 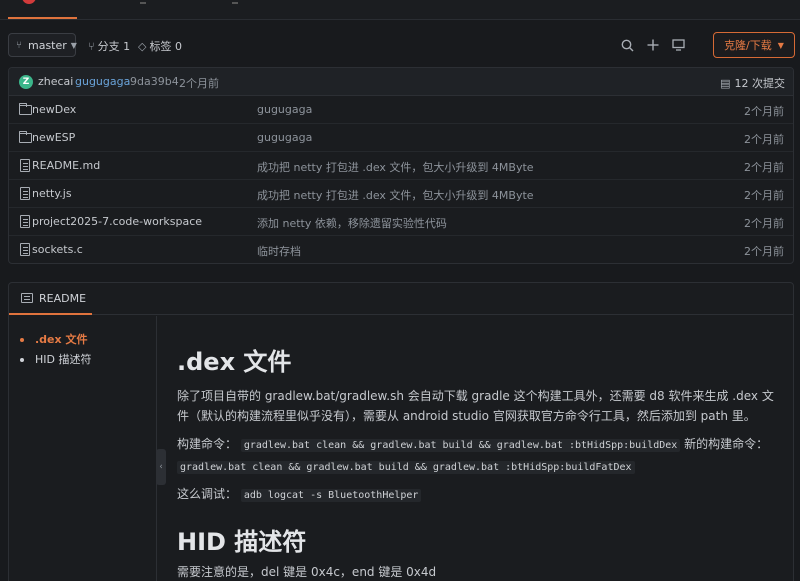 What do you see at coordinates (400, 10) in the screenshot?
I see `top-nav-strip` at bounding box center [400, 10].